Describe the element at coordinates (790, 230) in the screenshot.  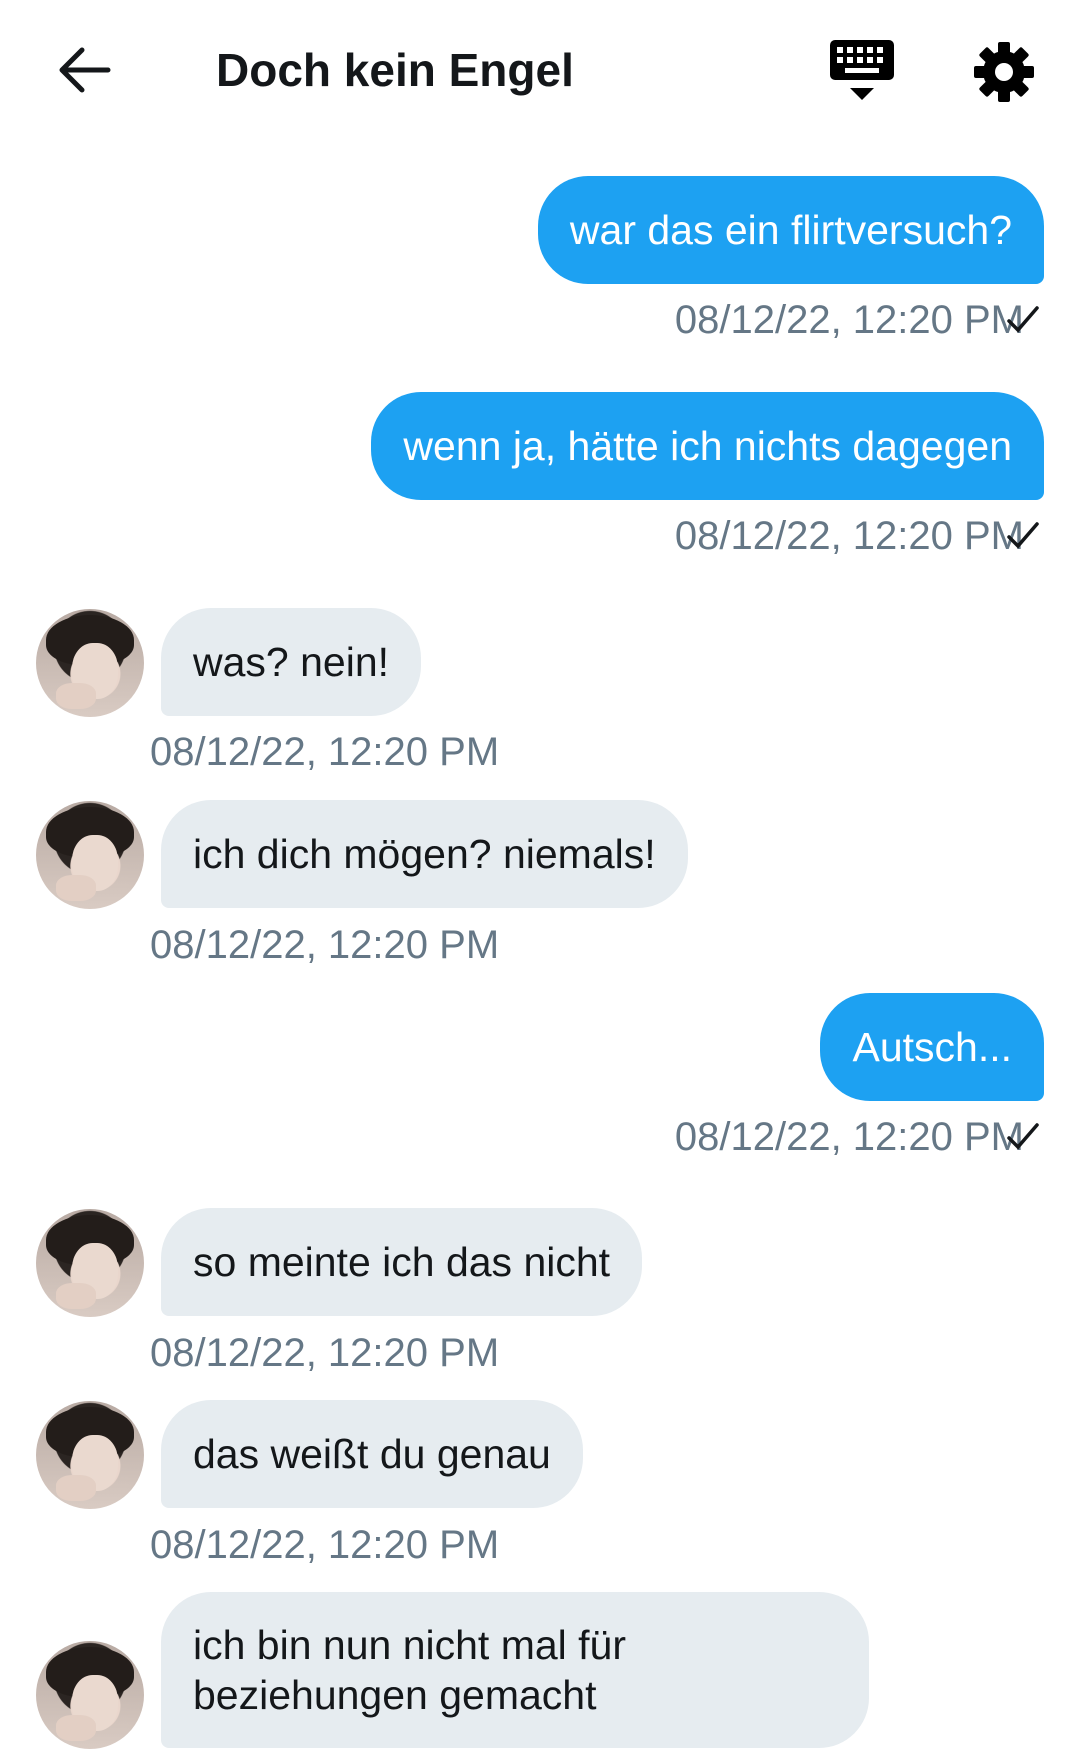
I see `message-bubble-outgoing: war das ein flirtversuch?` at that location.